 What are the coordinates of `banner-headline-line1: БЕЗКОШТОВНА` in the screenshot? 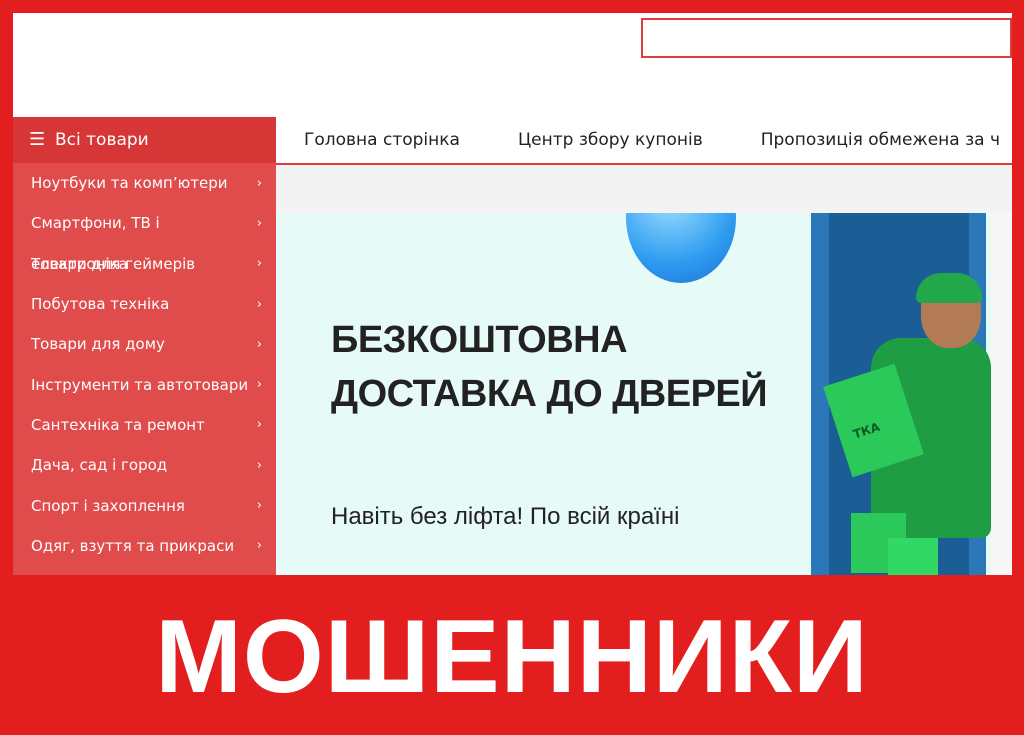 It's located at (479, 340).